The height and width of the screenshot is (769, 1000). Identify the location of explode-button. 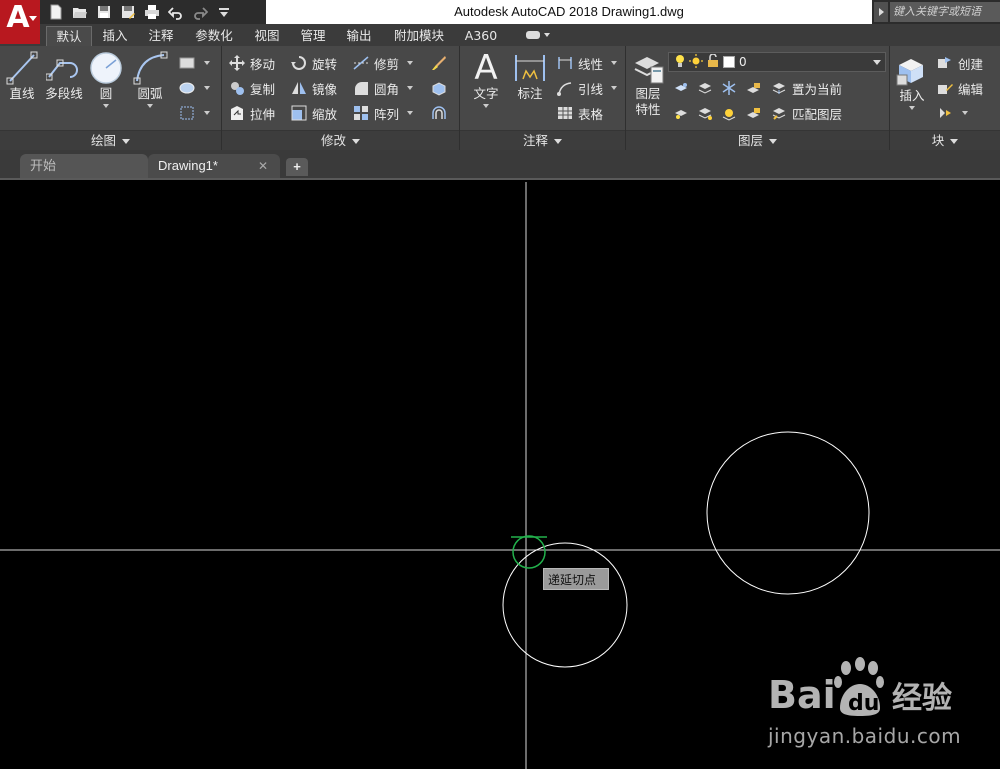
(439, 88).